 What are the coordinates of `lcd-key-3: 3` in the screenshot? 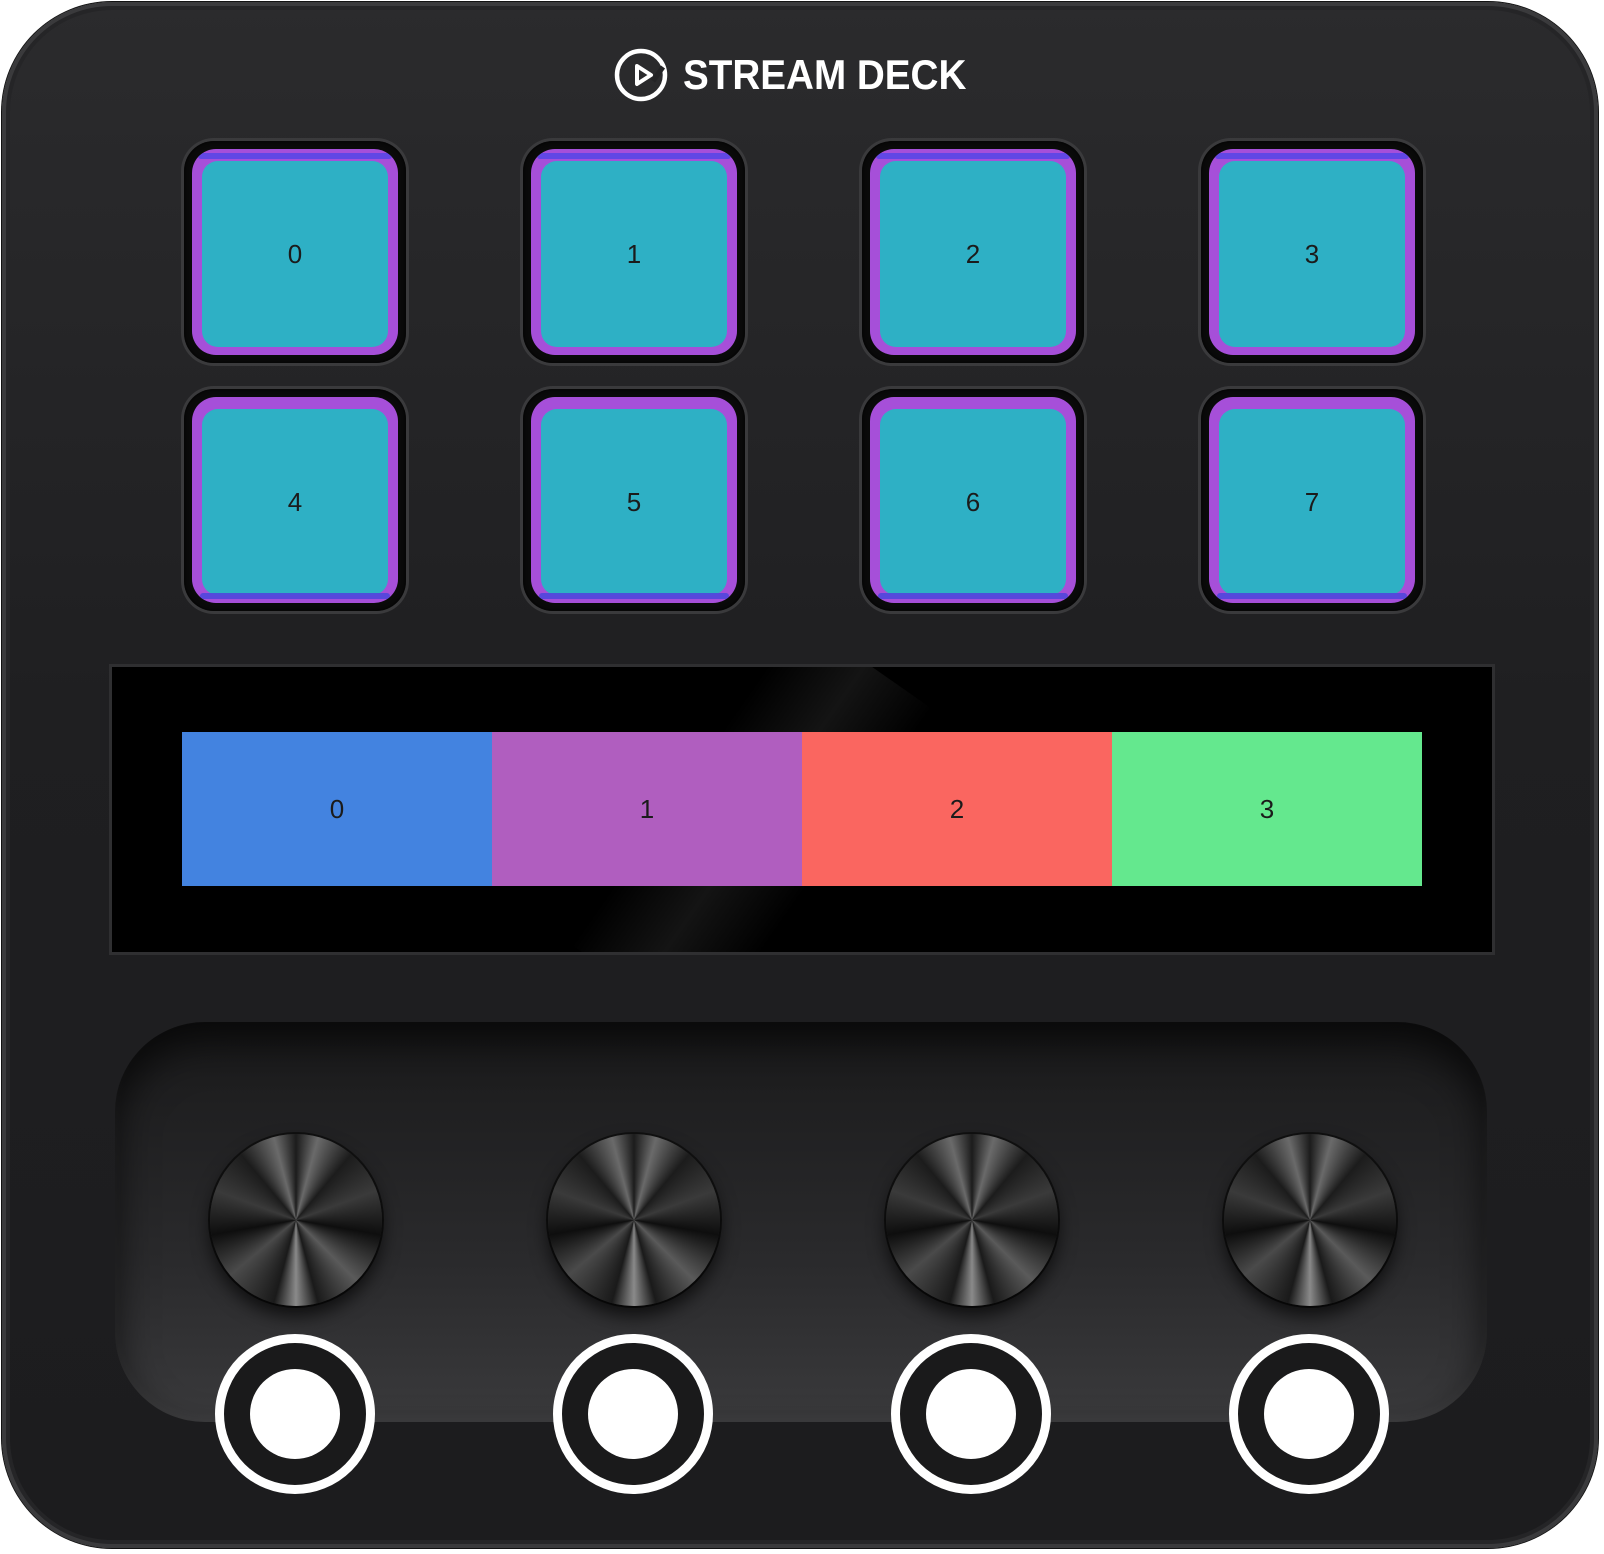 It's located at (1312, 252).